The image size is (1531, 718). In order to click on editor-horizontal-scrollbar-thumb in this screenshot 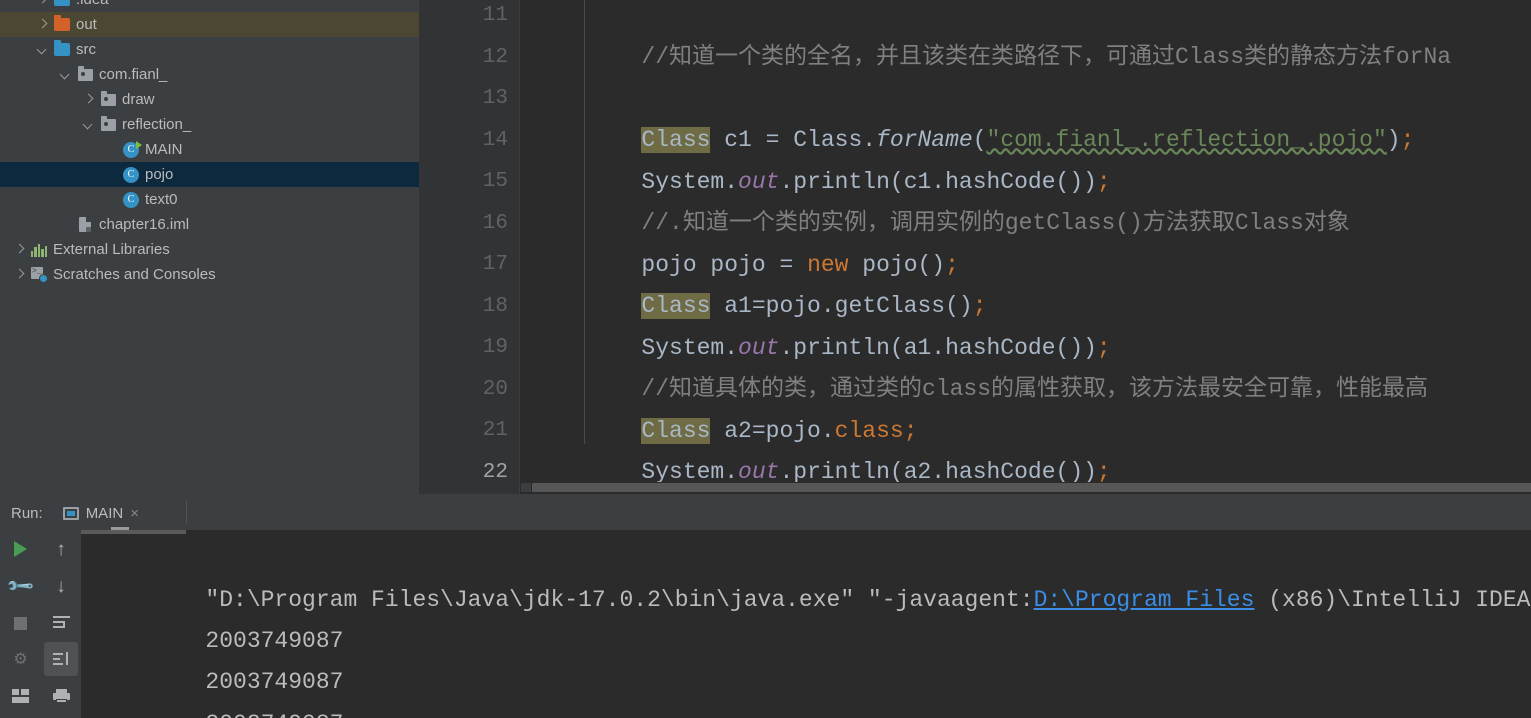, I will do `click(1031, 487)`.